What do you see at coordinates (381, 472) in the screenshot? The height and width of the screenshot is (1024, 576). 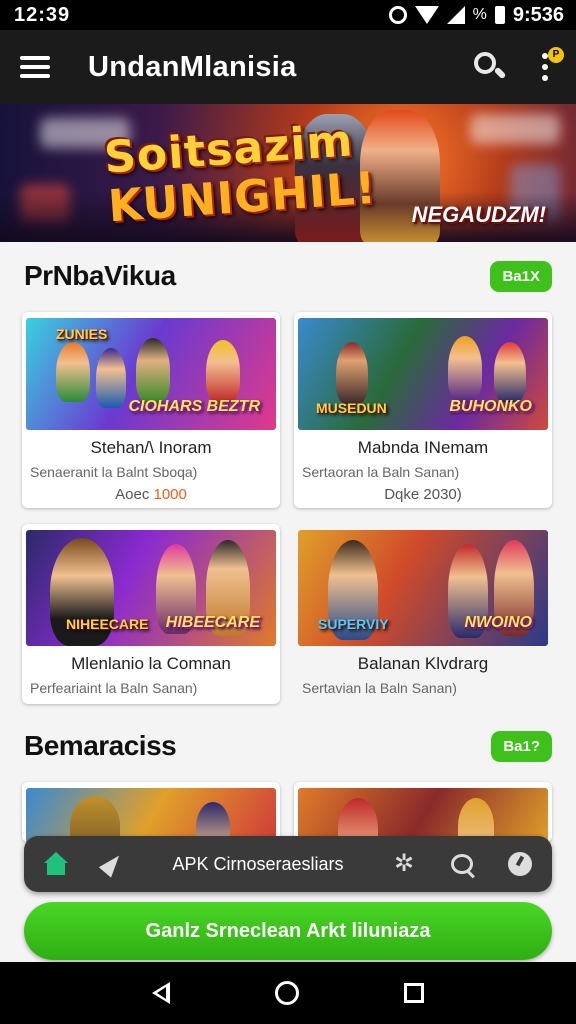 I see `game-subtitle: Sertaoran la Baln Sanan)` at bounding box center [381, 472].